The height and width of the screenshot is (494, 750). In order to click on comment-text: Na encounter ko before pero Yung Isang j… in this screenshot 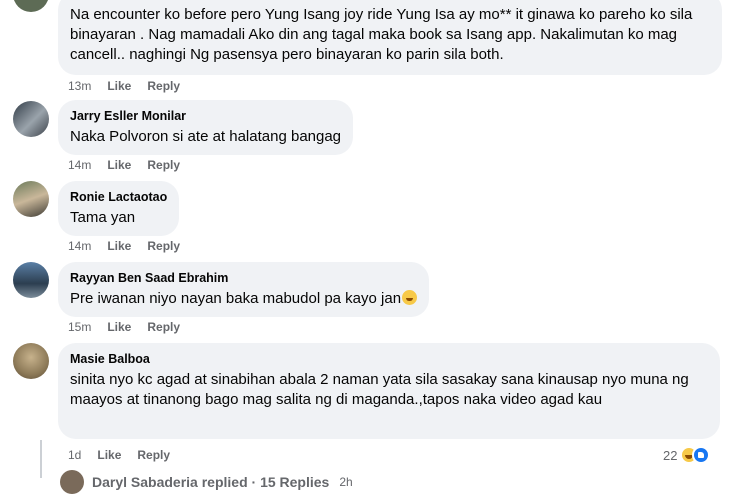, I will do `click(381, 34)`.